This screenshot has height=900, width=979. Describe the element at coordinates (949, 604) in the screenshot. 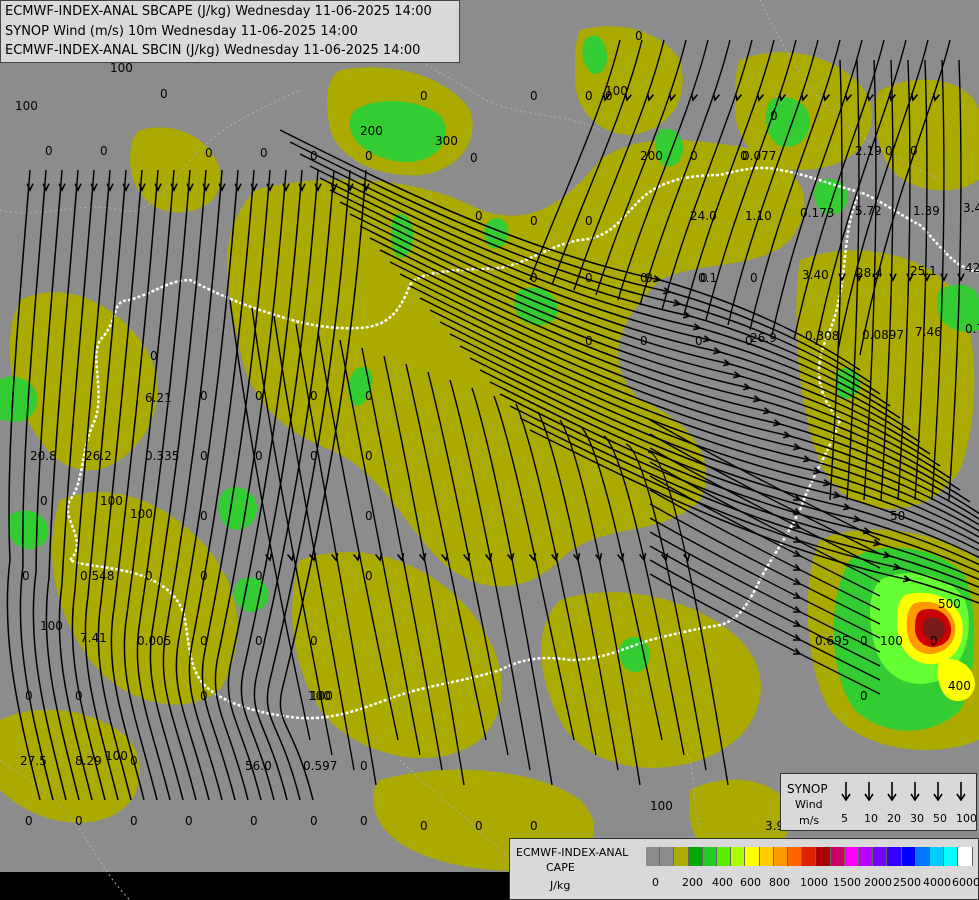

I see `cin-value-label: 500` at that location.